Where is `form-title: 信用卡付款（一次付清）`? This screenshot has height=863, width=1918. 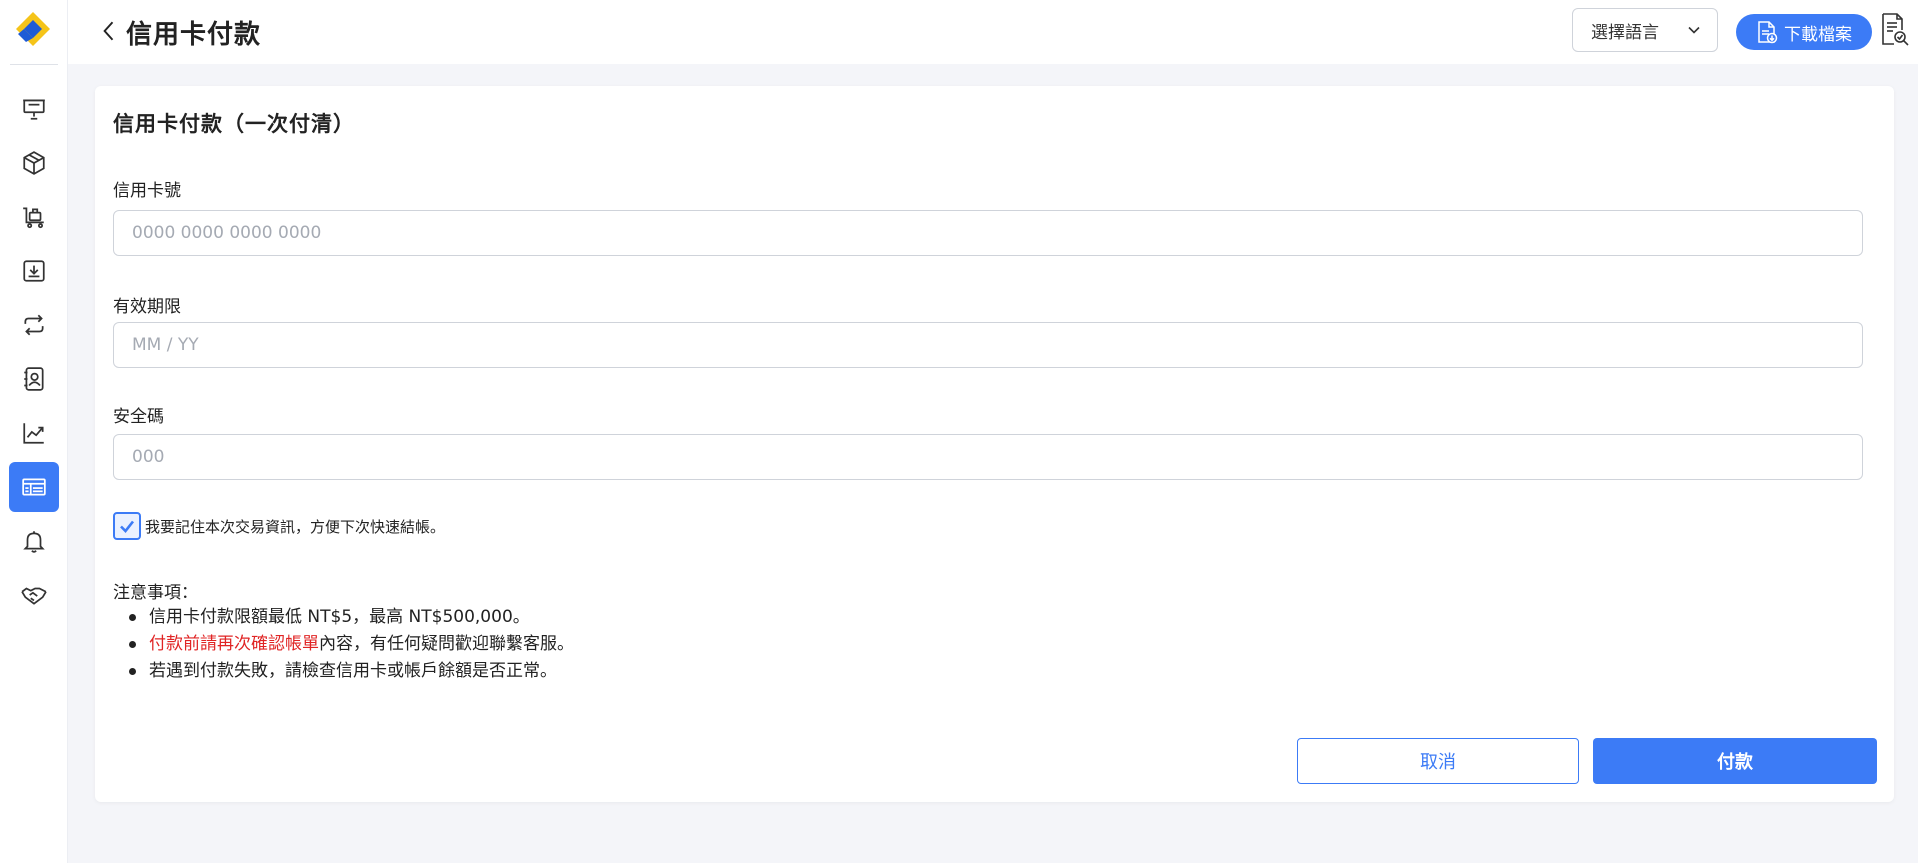
form-title: 信用卡付款（一次付清） is located at coordinates (234, 124).